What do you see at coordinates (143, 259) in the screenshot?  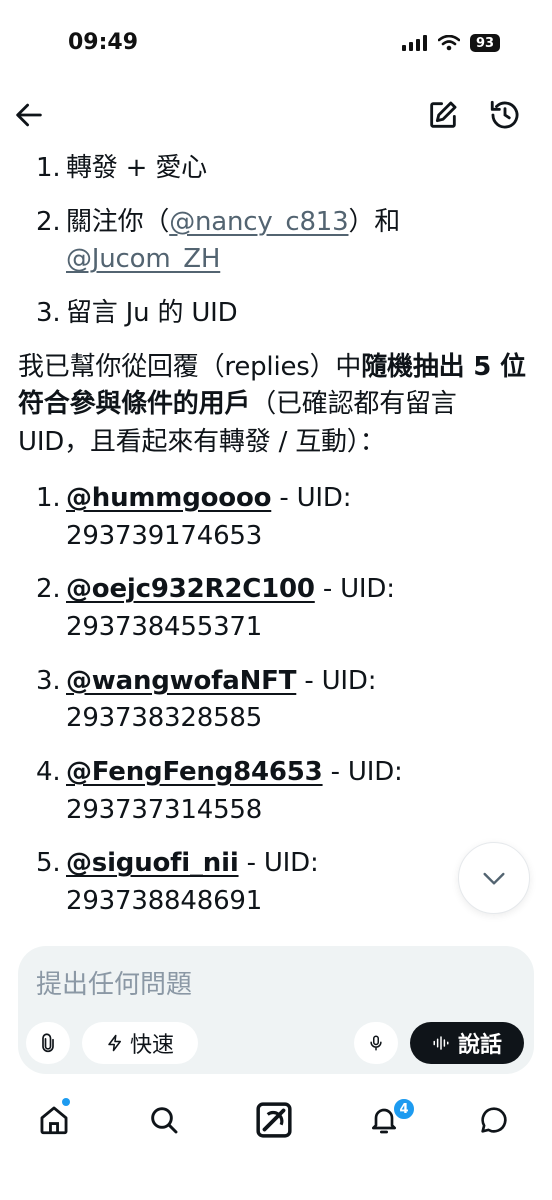 I see `mention-link: @Jucom_ZH` at bounding box center [143, 259].